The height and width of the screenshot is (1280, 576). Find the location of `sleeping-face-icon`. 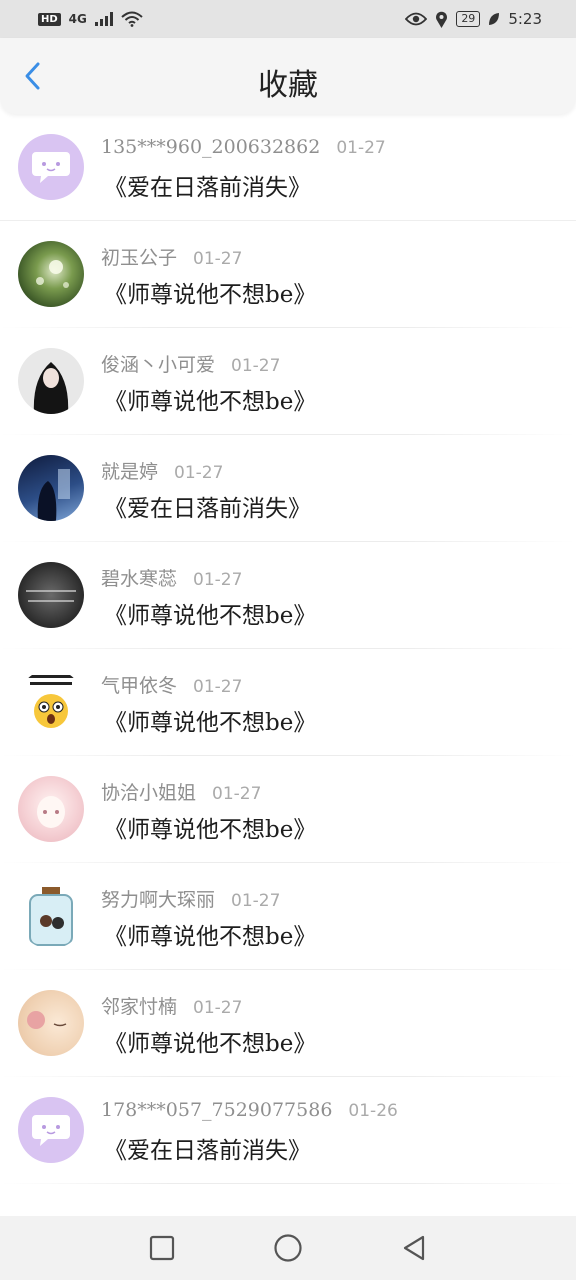

sleeping-face-icon is located at coordinates (47, 1020).